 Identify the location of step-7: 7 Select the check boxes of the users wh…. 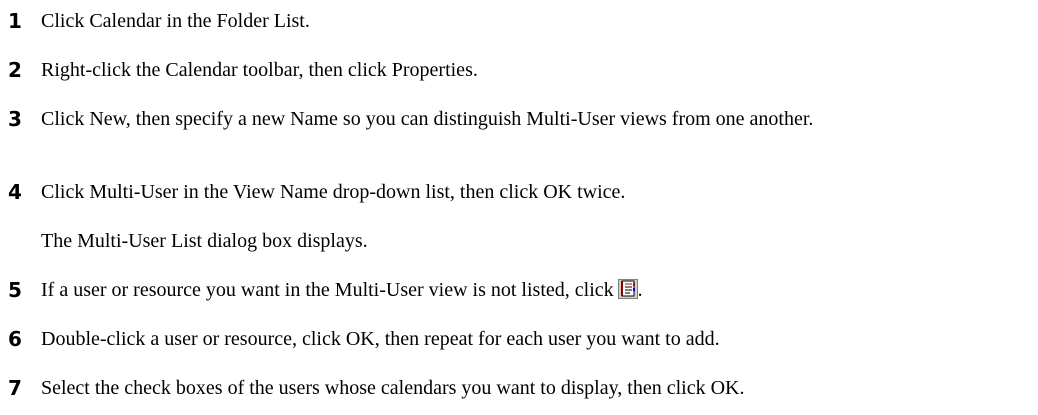
(515, 388).